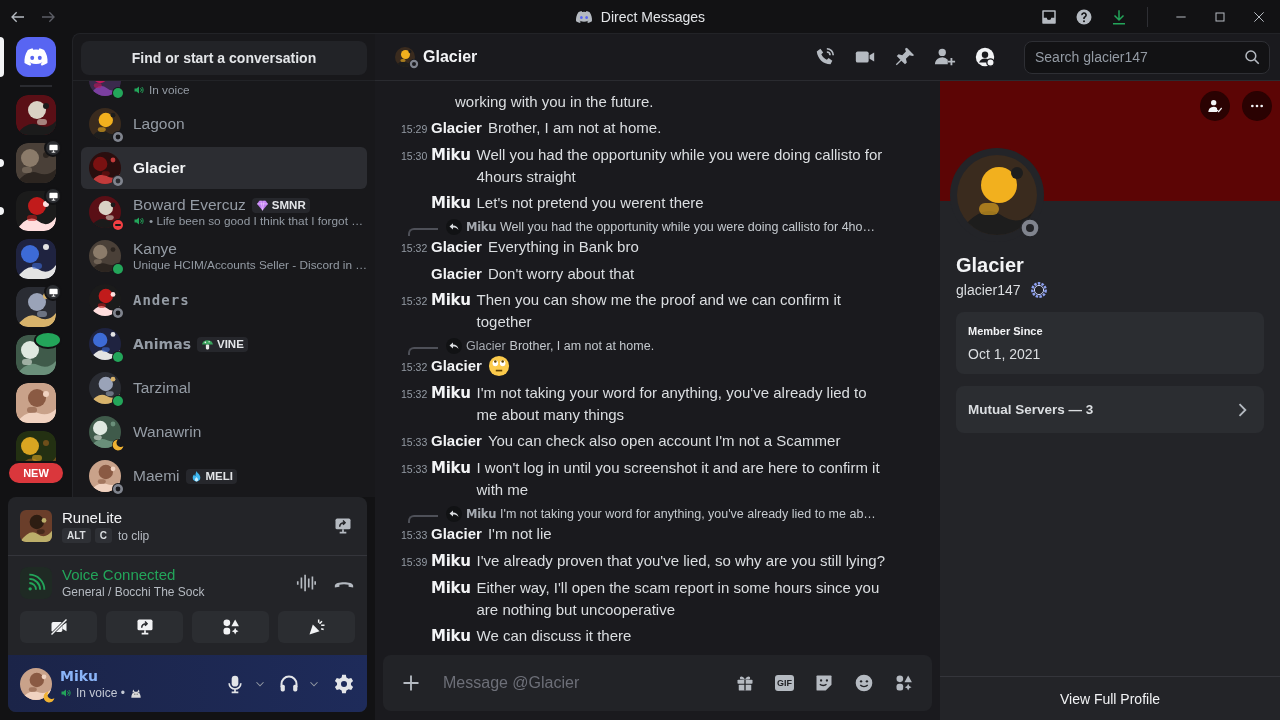 Image resolution: width=1280 pixels, height=720 pixels. I want to click on plus-icon, so click(411, 683).